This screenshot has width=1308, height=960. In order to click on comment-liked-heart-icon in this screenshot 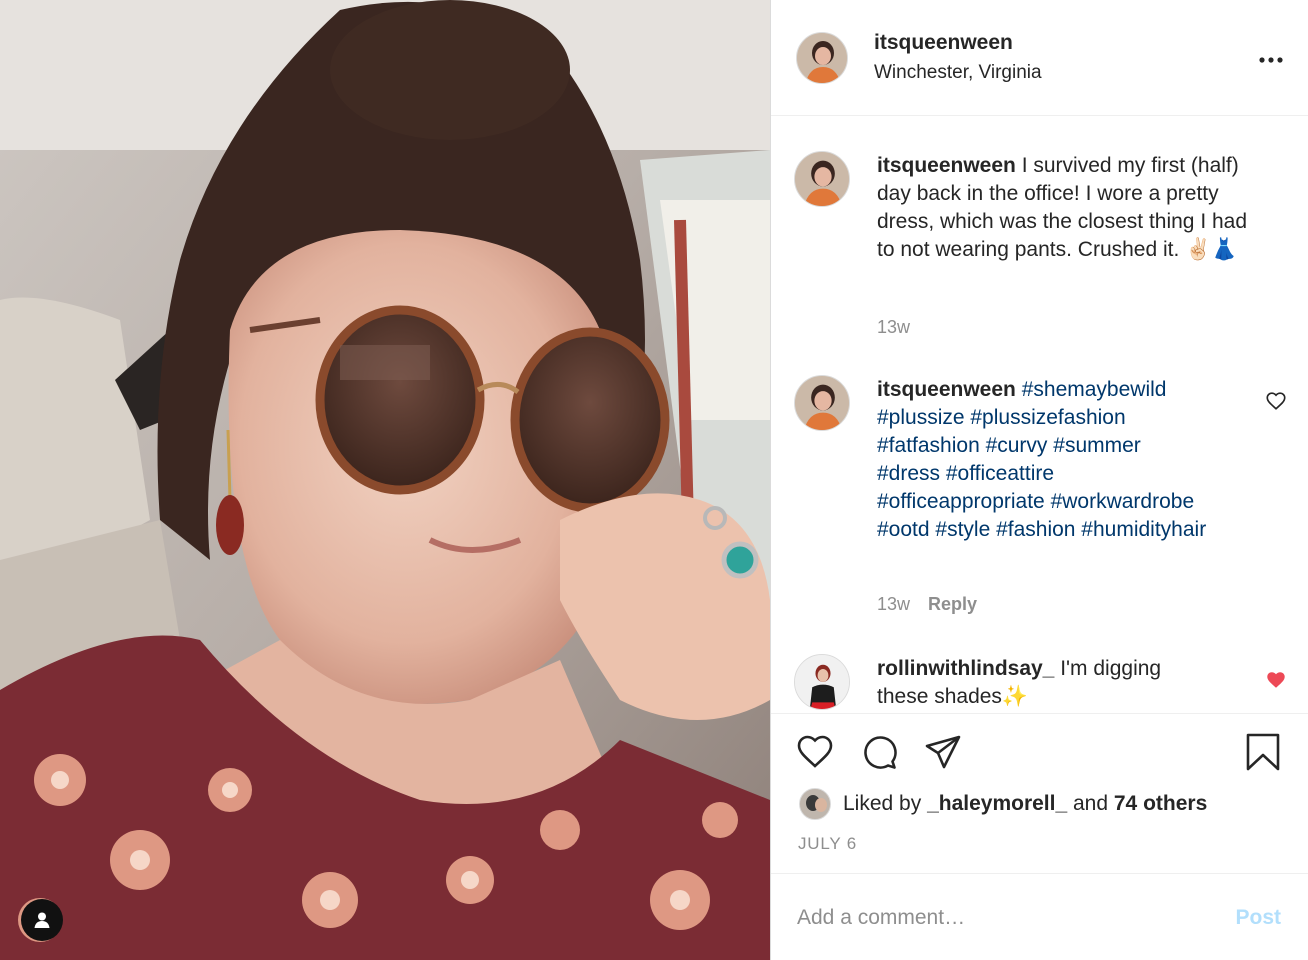, I will do `click(1276, 680)`.